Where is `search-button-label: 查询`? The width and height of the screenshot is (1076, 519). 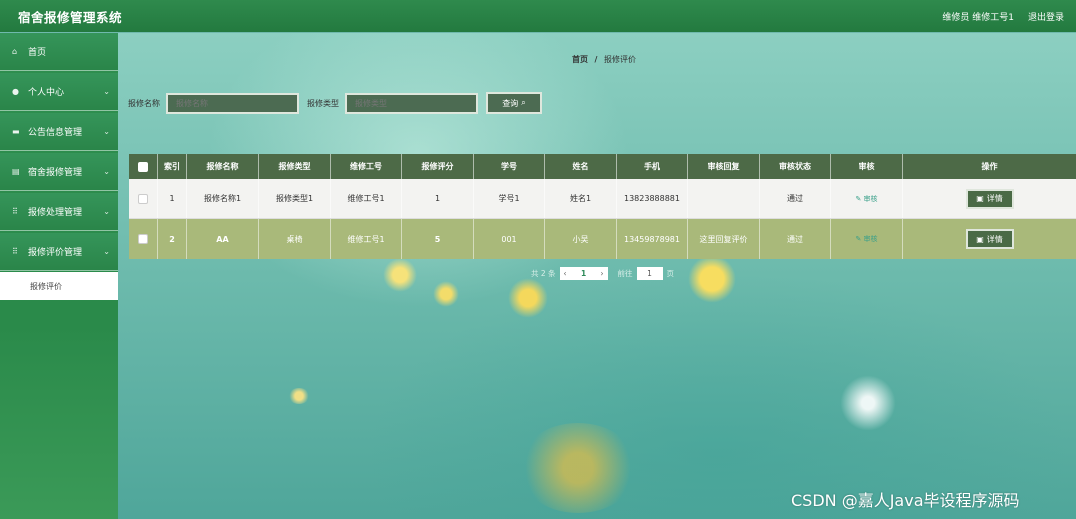 search-button-label: 查询 is located at coordinates (510, 103).